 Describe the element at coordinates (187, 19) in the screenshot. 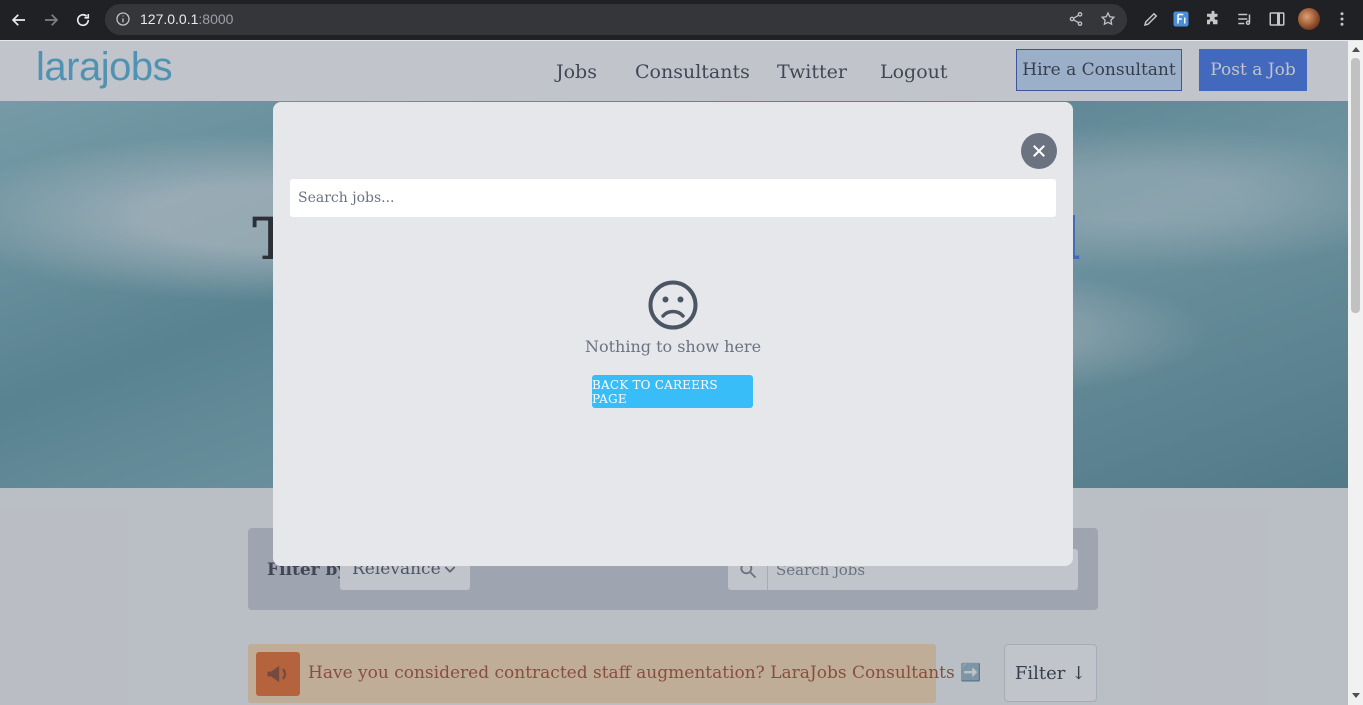

I see `url-text: 127.0.0.1:8000` at that location.